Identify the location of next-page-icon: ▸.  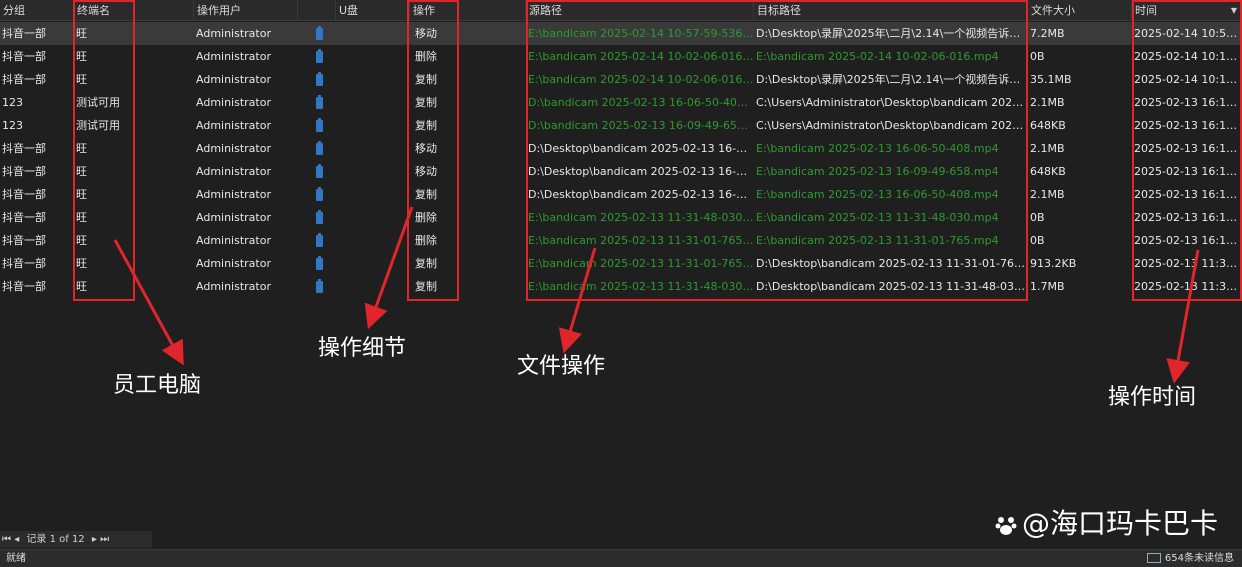
(94, 539).